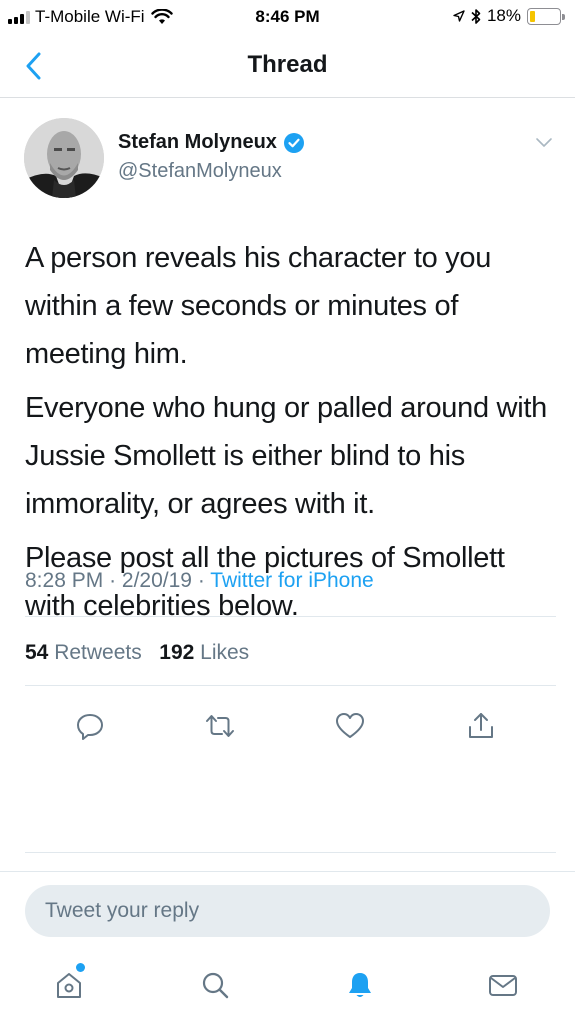 The height and width of the screenshot is (1024, 575). I want to click on like-button, so click(350, 726).